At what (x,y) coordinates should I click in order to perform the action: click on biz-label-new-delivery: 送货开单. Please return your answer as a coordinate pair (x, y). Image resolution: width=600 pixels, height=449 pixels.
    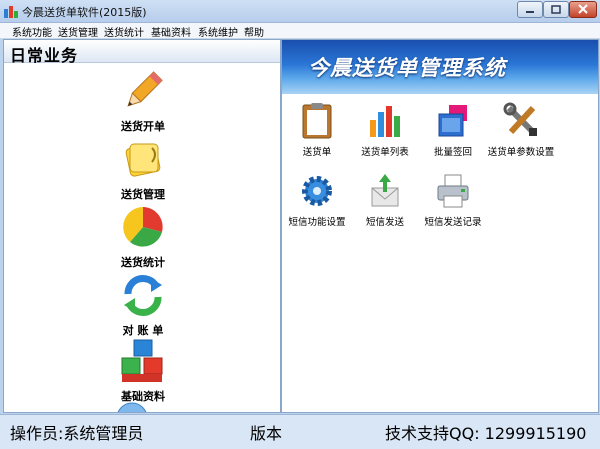
    Looking at the image, I should click on (143, 126).